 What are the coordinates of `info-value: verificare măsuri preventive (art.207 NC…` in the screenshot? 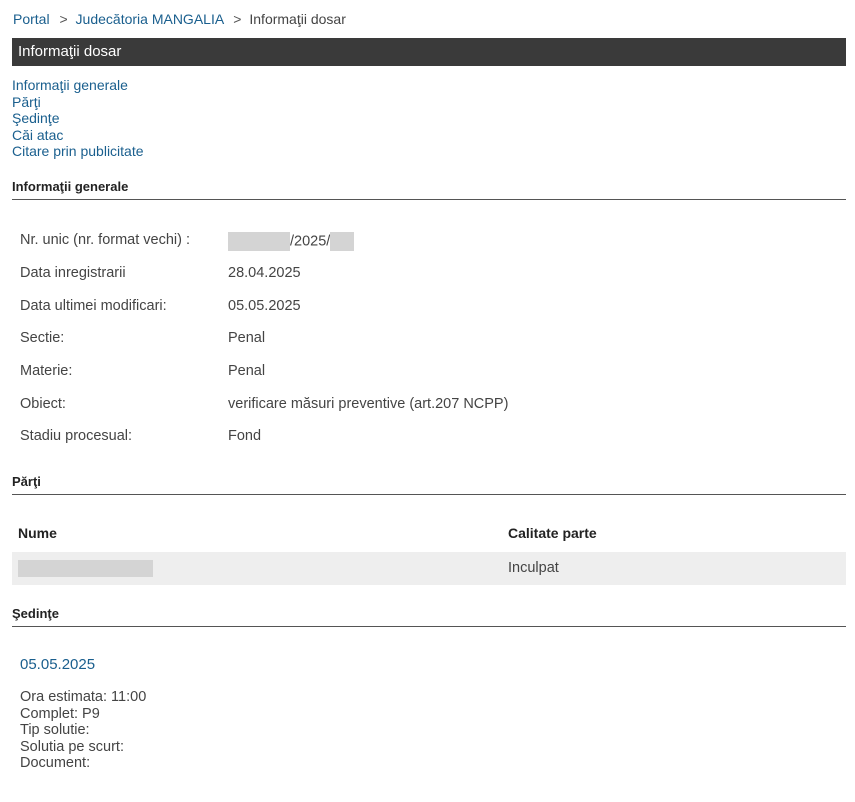 It's located at (368, 404).